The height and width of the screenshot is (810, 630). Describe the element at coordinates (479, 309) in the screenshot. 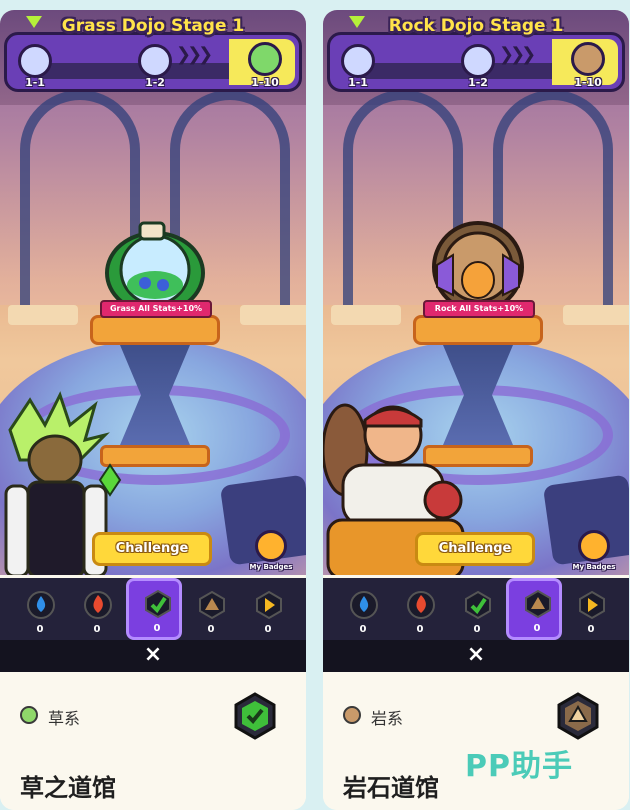

I see `bonus-banner: Rock All Stats+10%` at that location.